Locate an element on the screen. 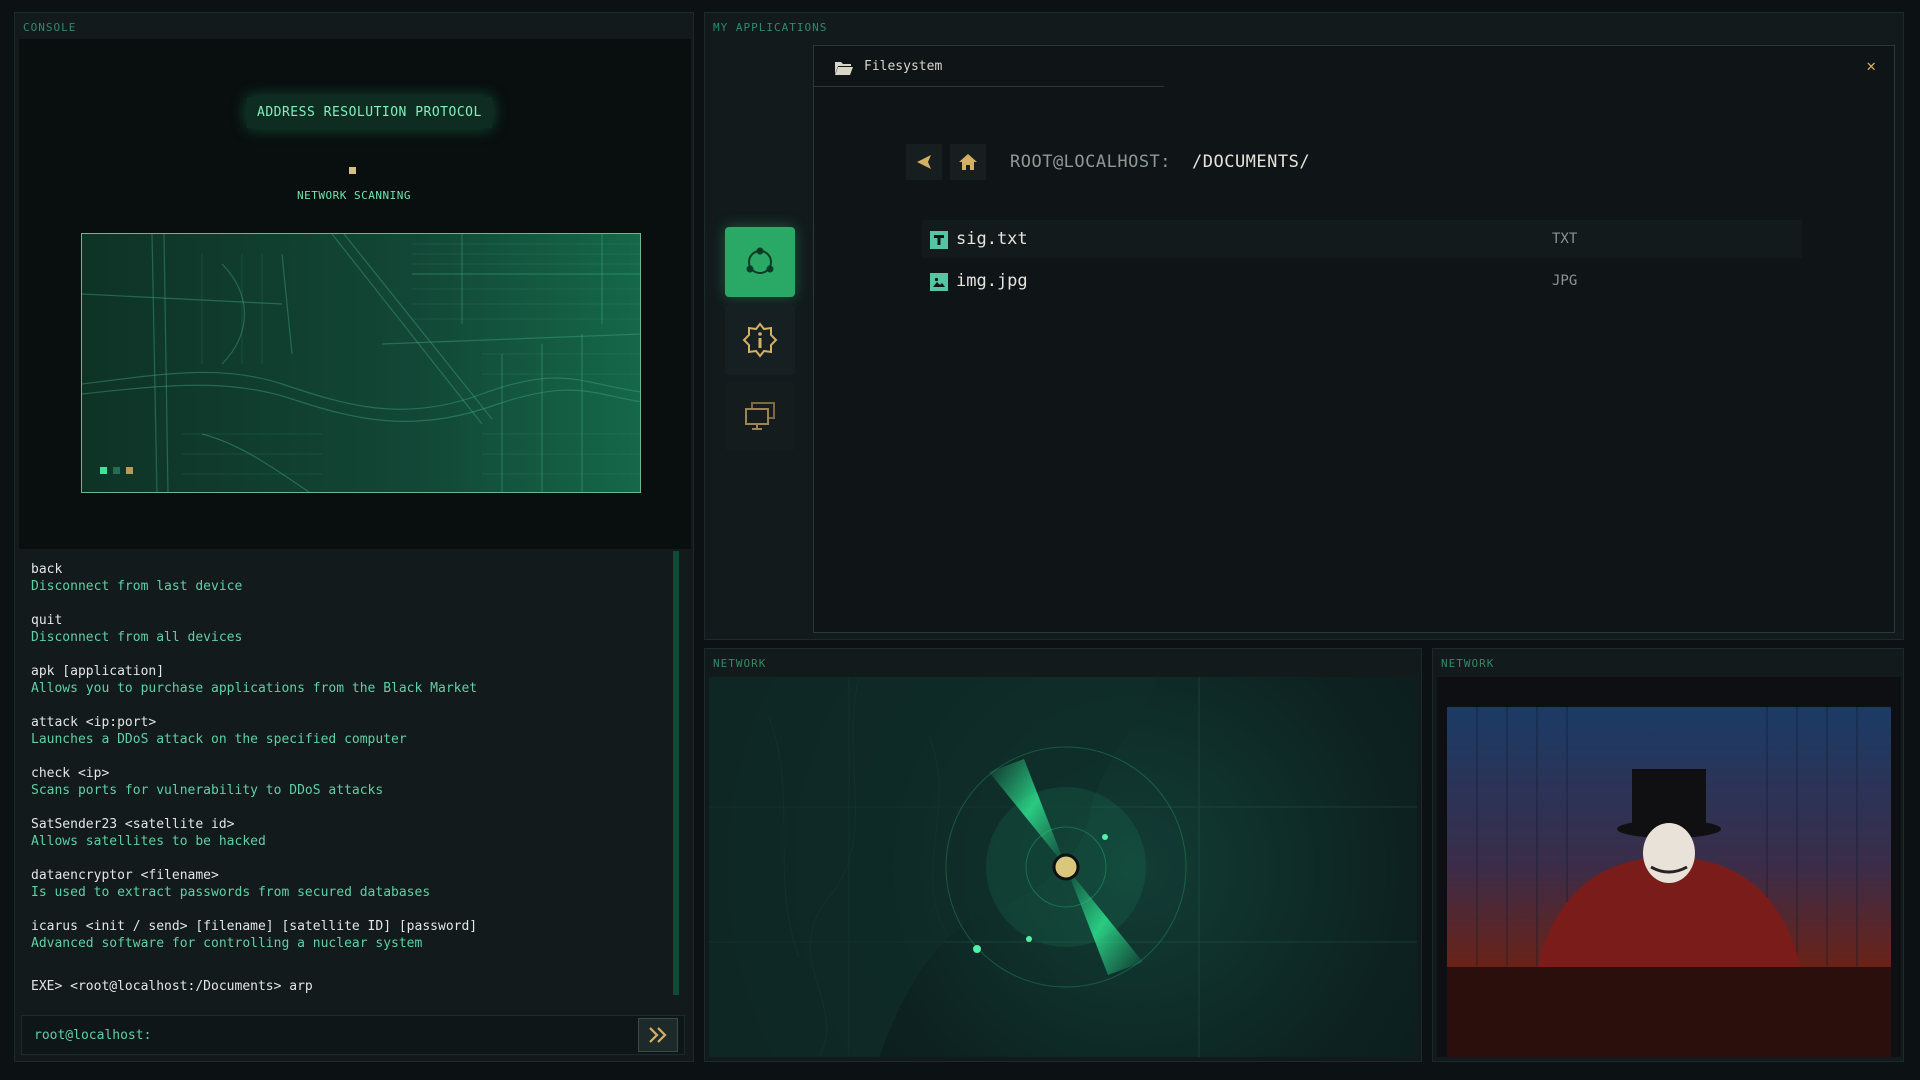 Image resolution: width=1920 pixels, height=1080 pixels. network-map is located at coordinates (1063, 867).